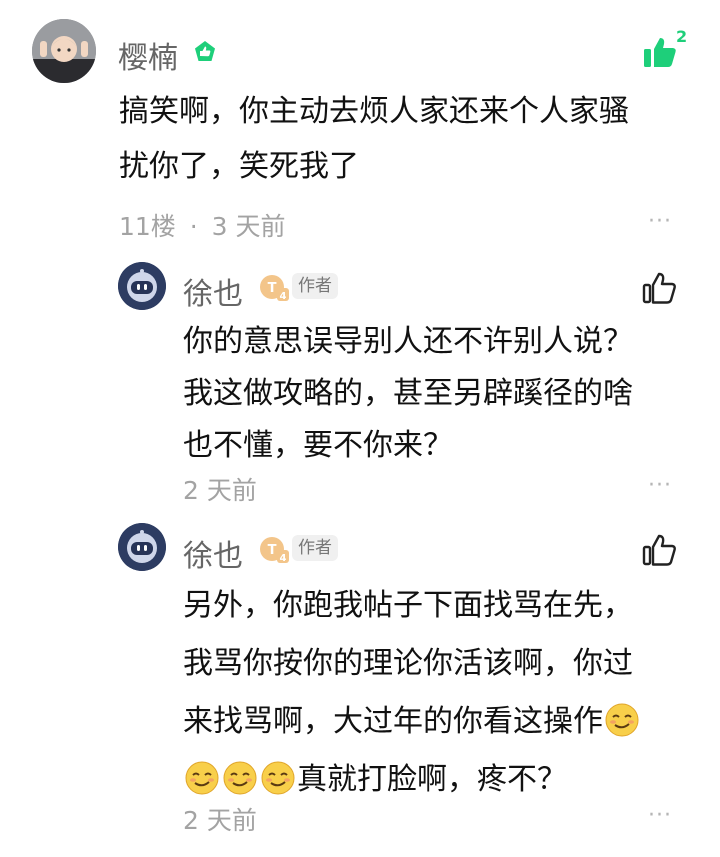 Image resolution: width=720 pixels, height=857 pixels. What do you see at coordinates (318, 445) in the screenshot?
I see `reply-text-line: 也不懂，要不你来？` at bounding box center [318, 445].